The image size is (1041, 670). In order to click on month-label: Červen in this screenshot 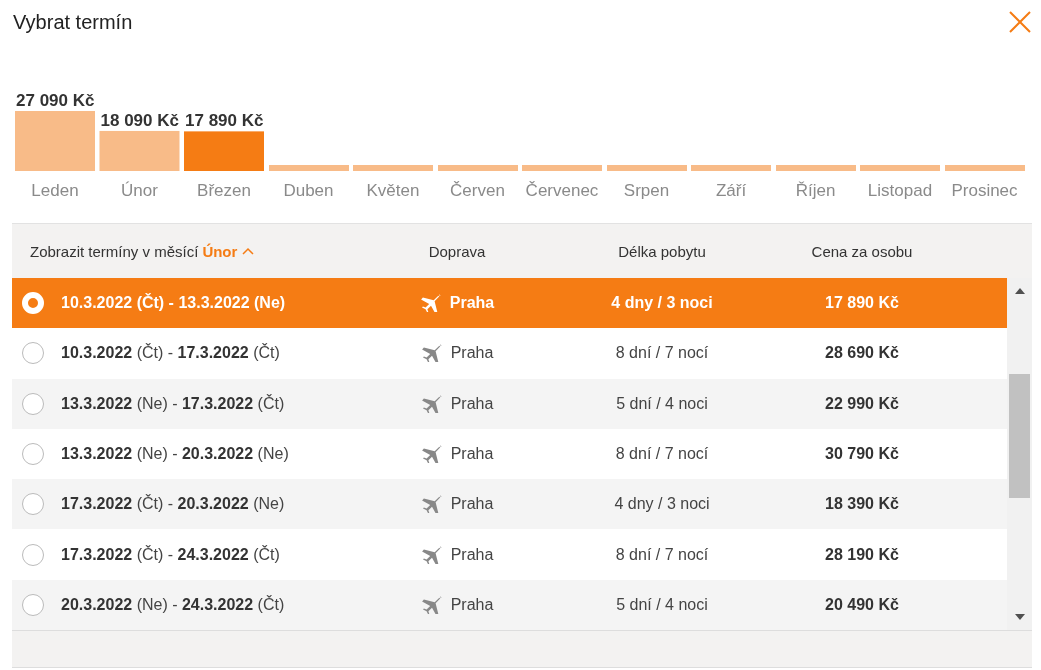, I will do `click(477, 190)`.